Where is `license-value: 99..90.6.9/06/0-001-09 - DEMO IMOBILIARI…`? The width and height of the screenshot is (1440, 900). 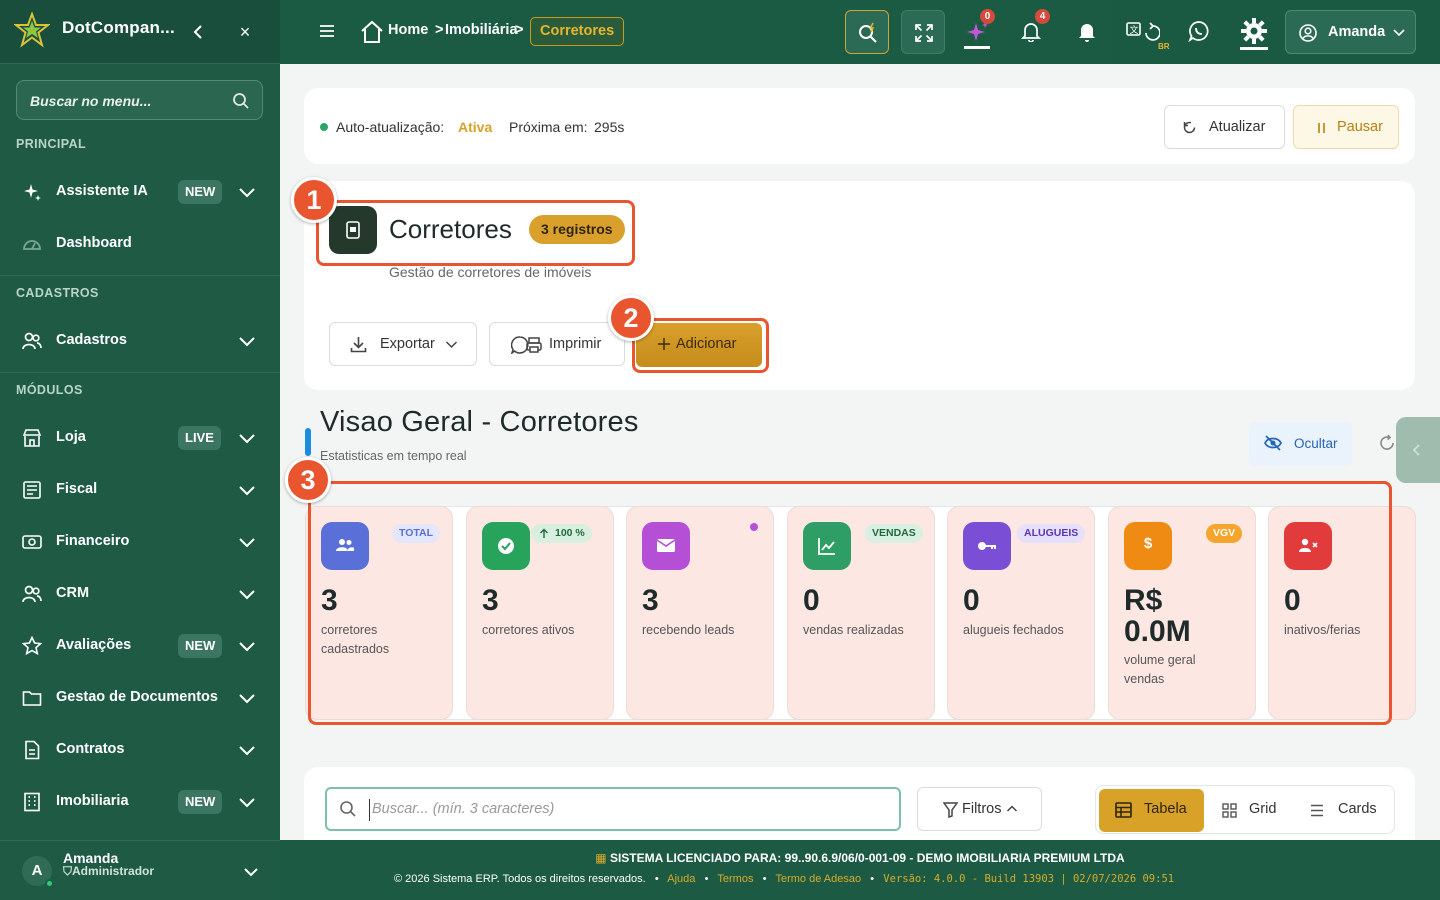 license-value: 99..90.6.9/06/0-001-09 - DEMO IMOBILIARI… is located at coordinates (954, 858).